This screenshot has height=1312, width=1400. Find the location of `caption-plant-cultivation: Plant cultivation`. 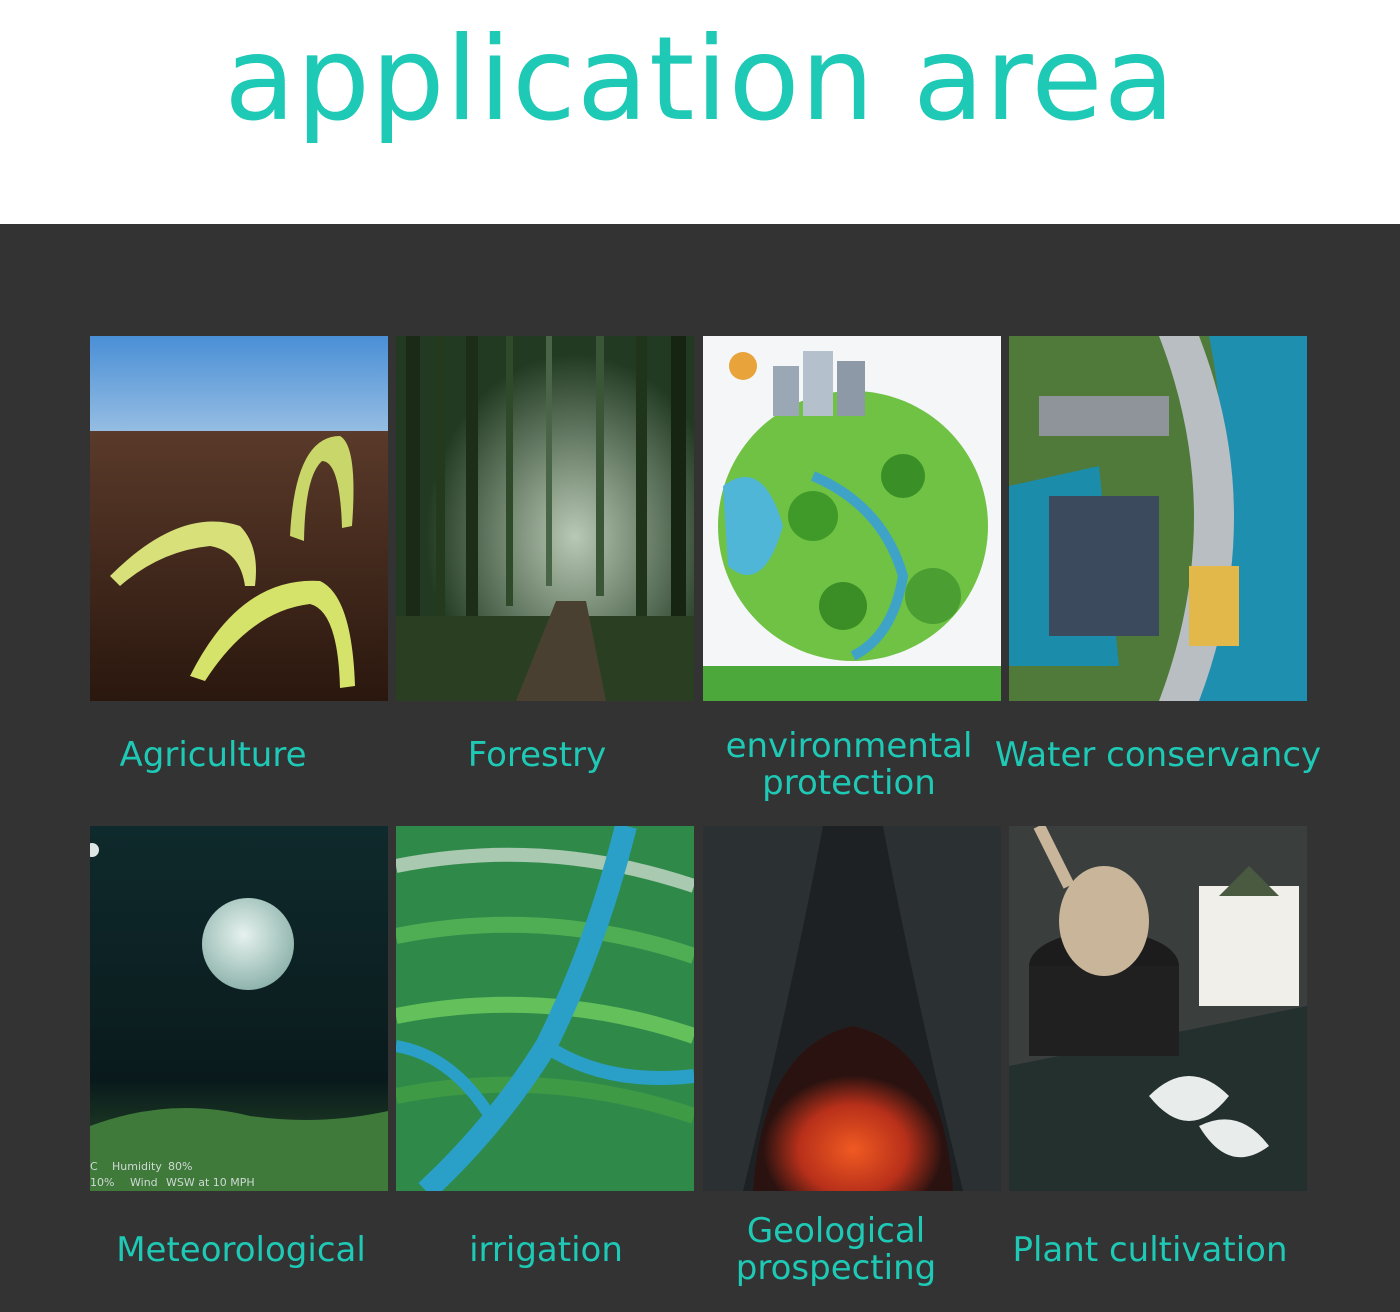

caption-plant-cultivation: Plant cultivation is located at coordinates (1150, 1250).